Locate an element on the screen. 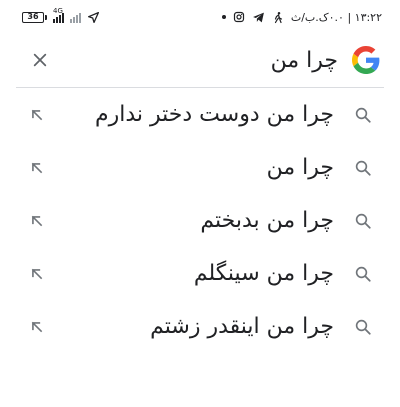  close-button is located at coordinates (40, 60).